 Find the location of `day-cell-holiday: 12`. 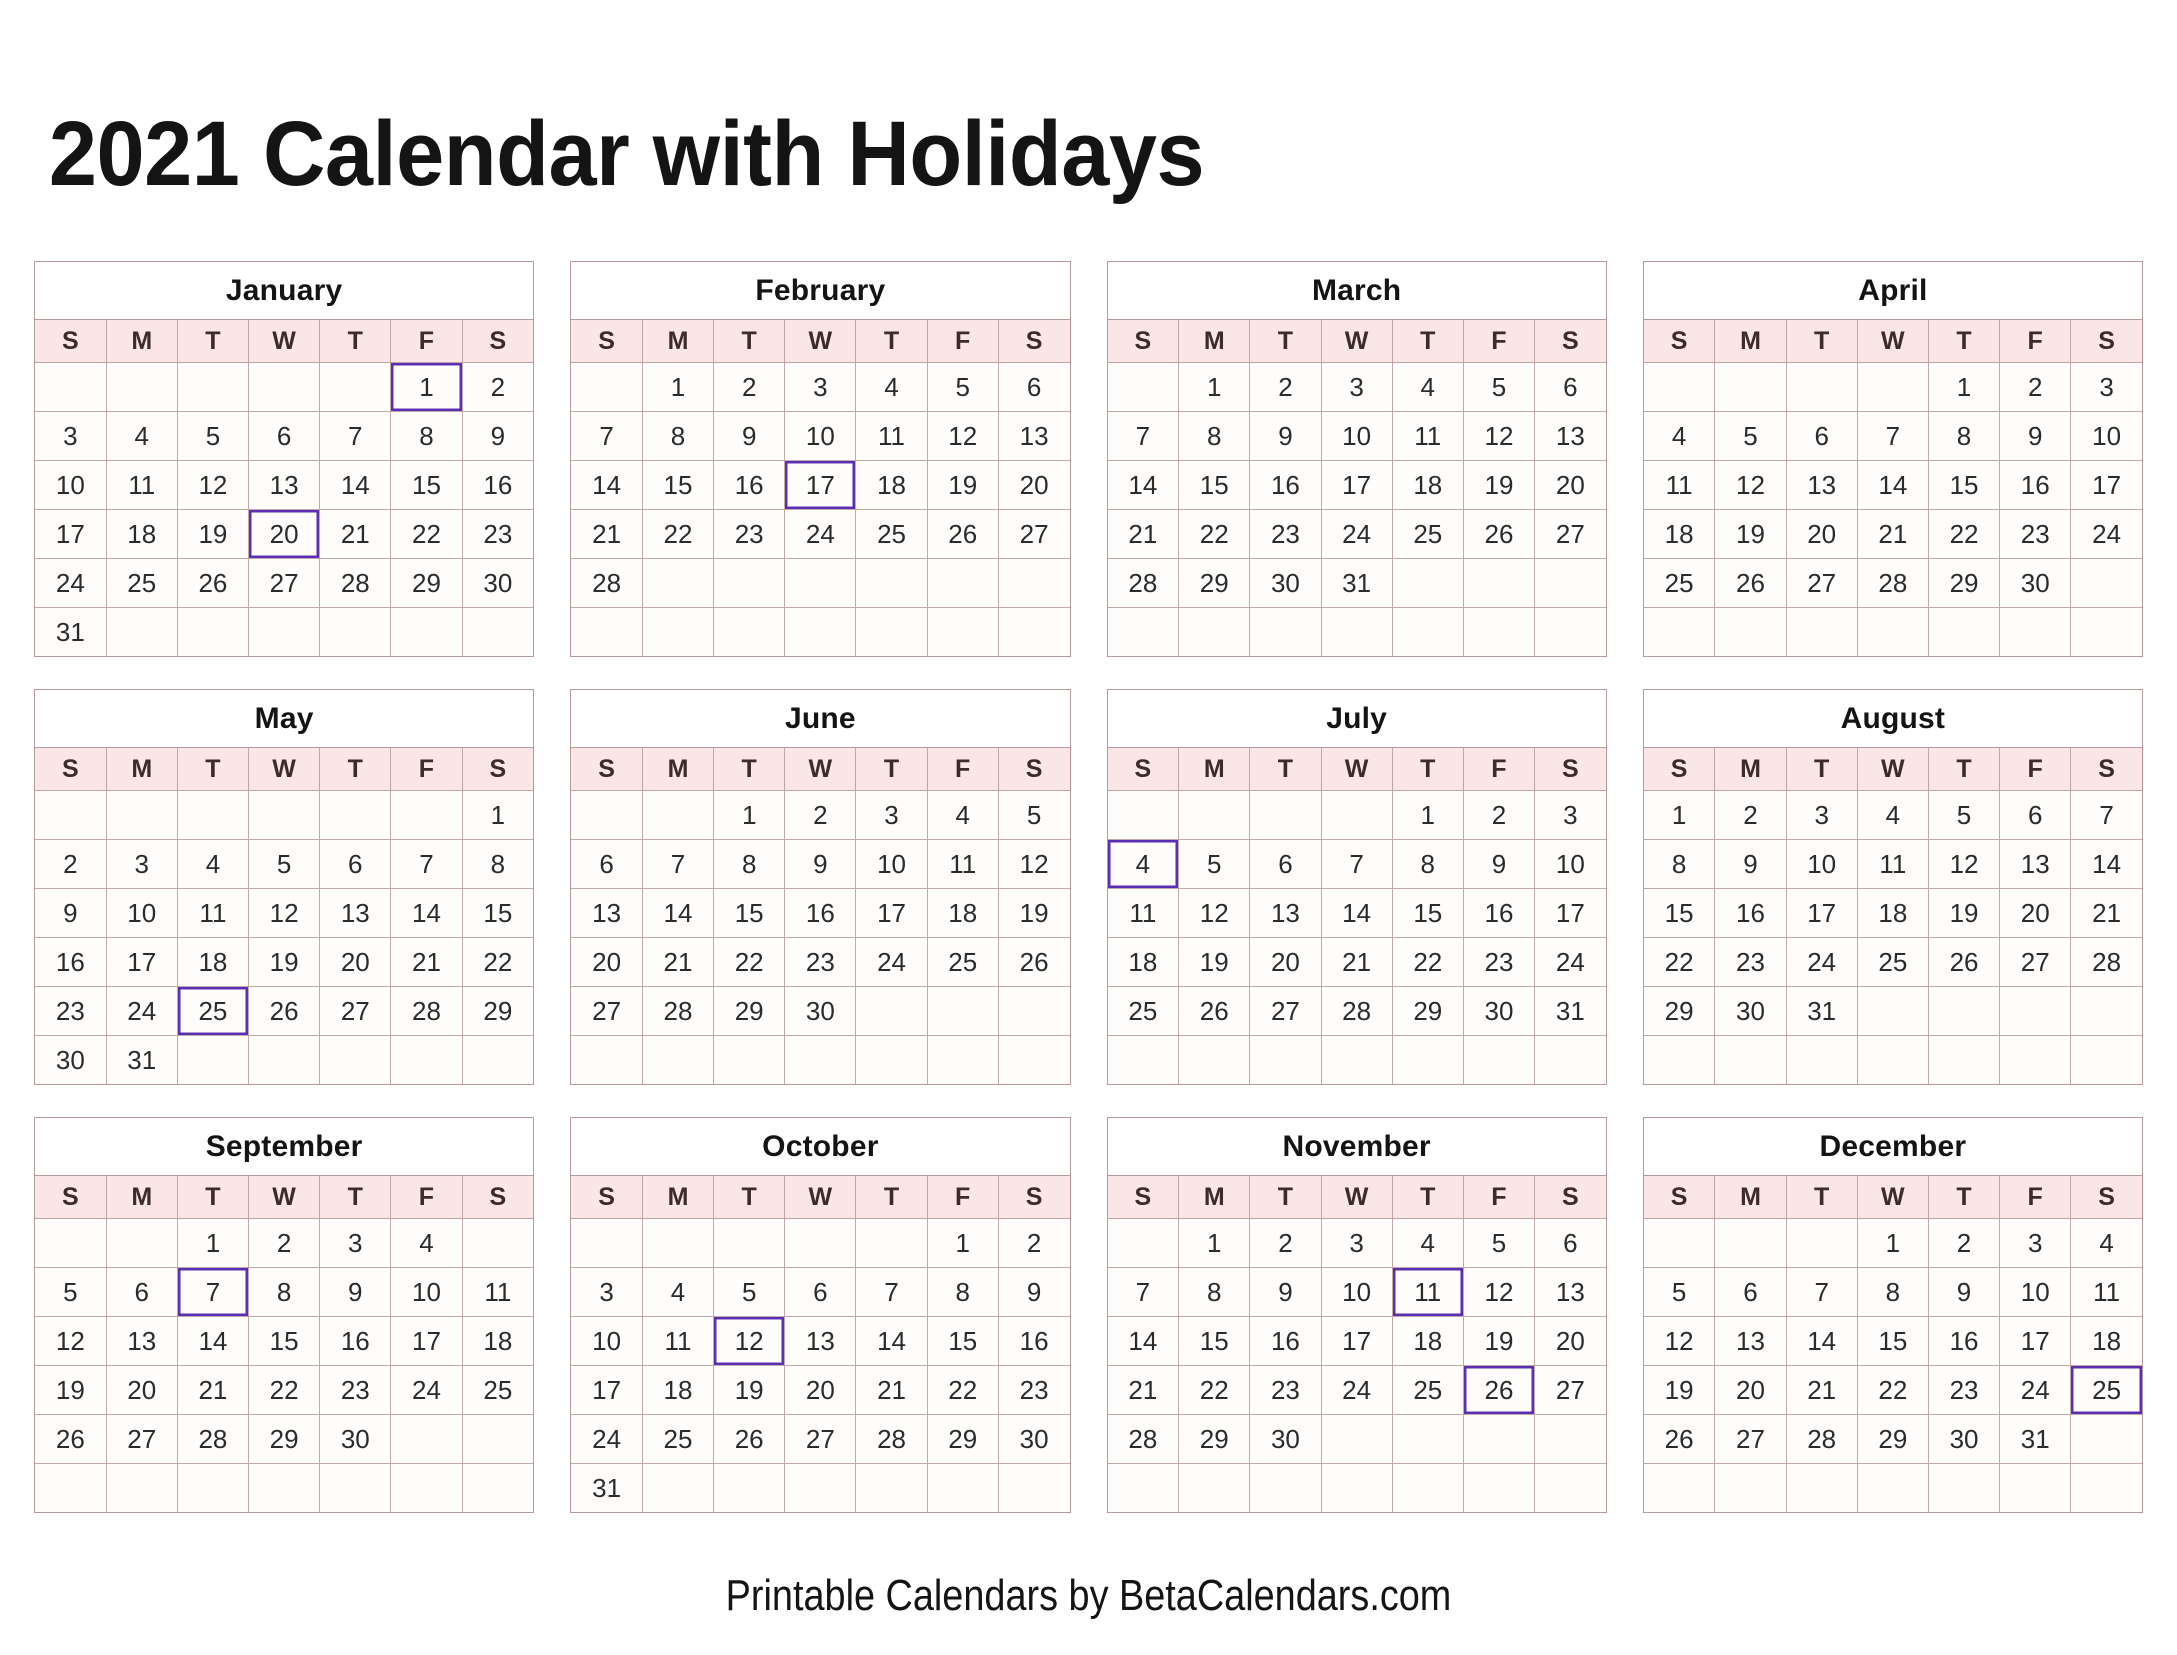

day-cell-holiday: 12 is located at coordinates (749, 1341).